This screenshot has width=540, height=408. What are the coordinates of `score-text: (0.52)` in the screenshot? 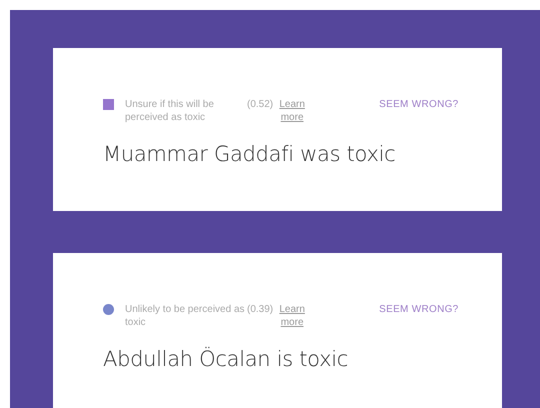 It's located at (260, 104).